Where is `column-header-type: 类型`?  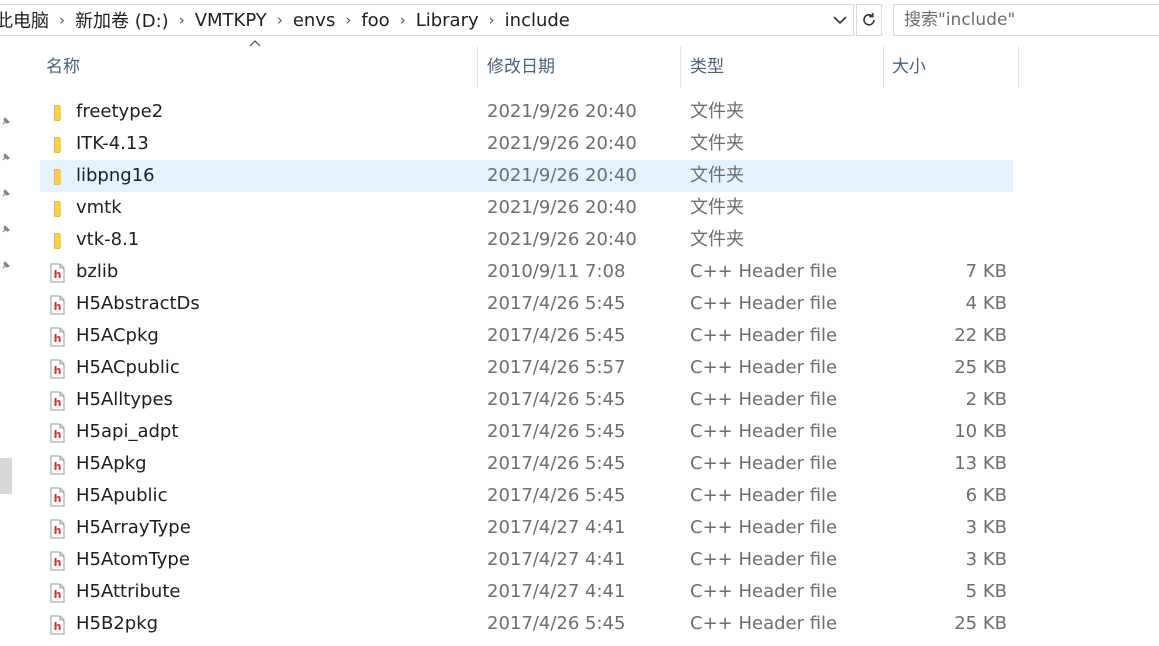 column-header-type: 类型 is located at coordinates (783, 67).